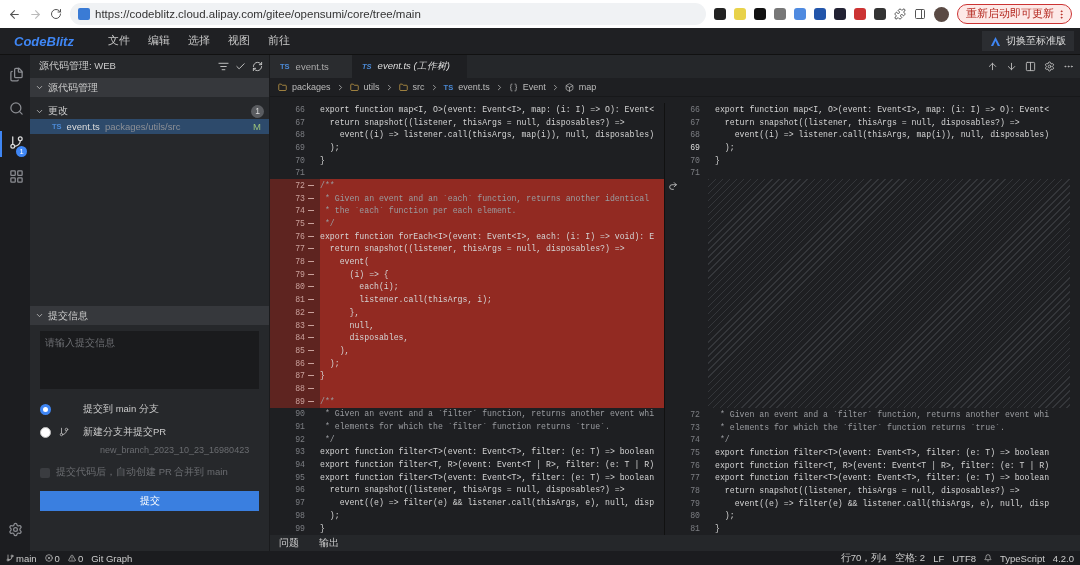 The height and width of the screenshot is (565, 1080). I want to click on arrow-down-icon, so click(1011, 66).